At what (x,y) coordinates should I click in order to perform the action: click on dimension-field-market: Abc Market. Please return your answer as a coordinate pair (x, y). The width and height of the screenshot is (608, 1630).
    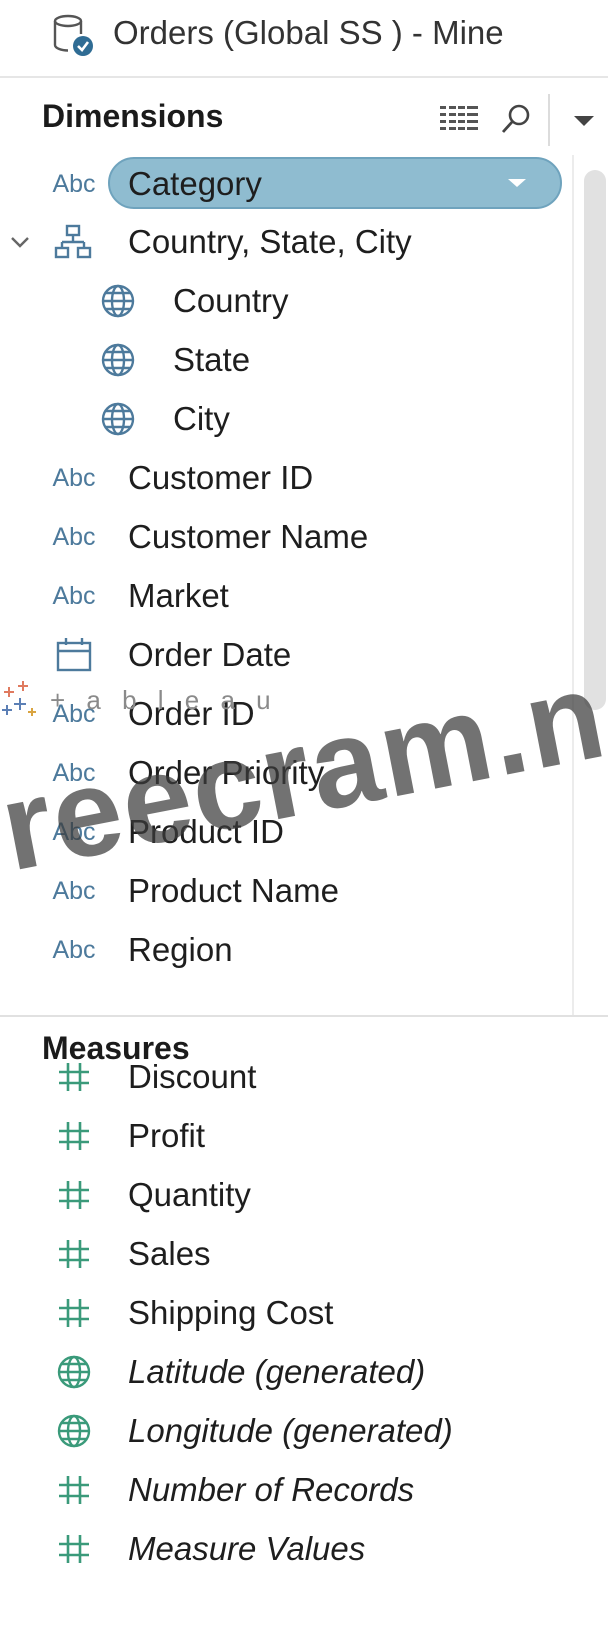
    Looking at the image, I should click on (282, 595).